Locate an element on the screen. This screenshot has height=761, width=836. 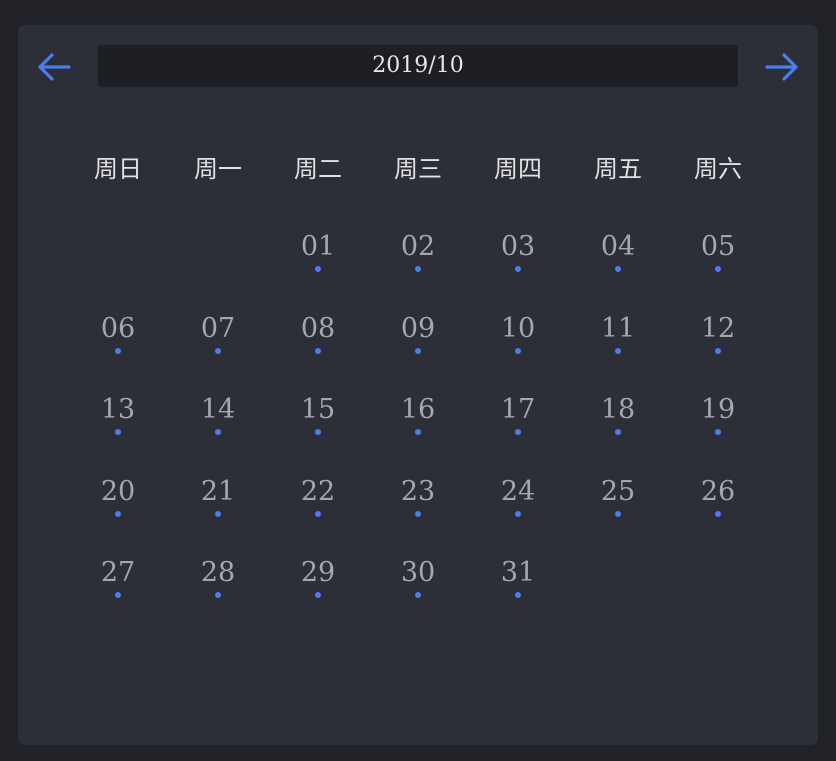
month-label: 2019/10 is located at coordinates (418, 65).